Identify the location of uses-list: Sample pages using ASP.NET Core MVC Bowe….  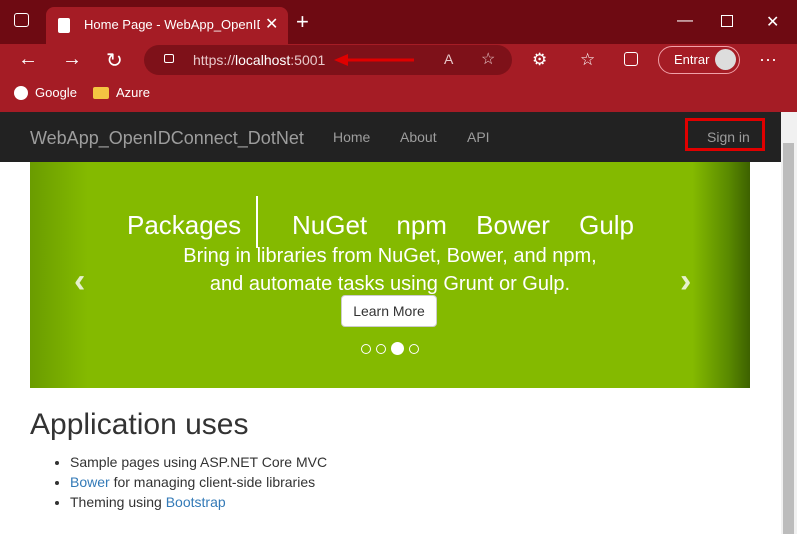
(189, 482).